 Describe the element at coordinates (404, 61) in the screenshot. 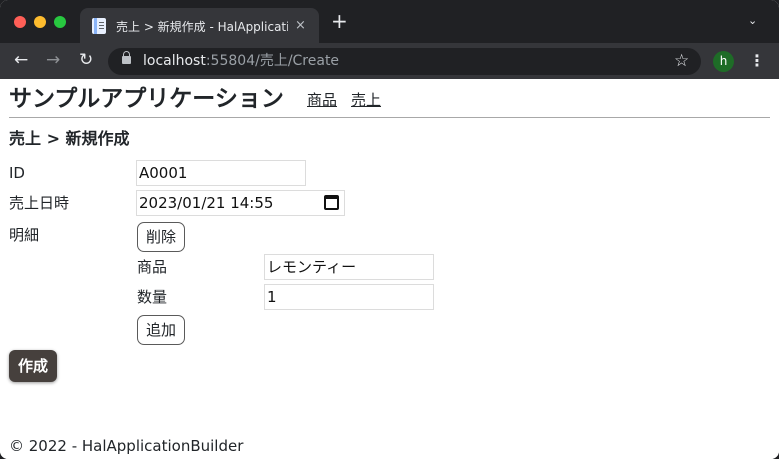

I see `address-bar: localhost:55804/売上/Create ☆` at that location.